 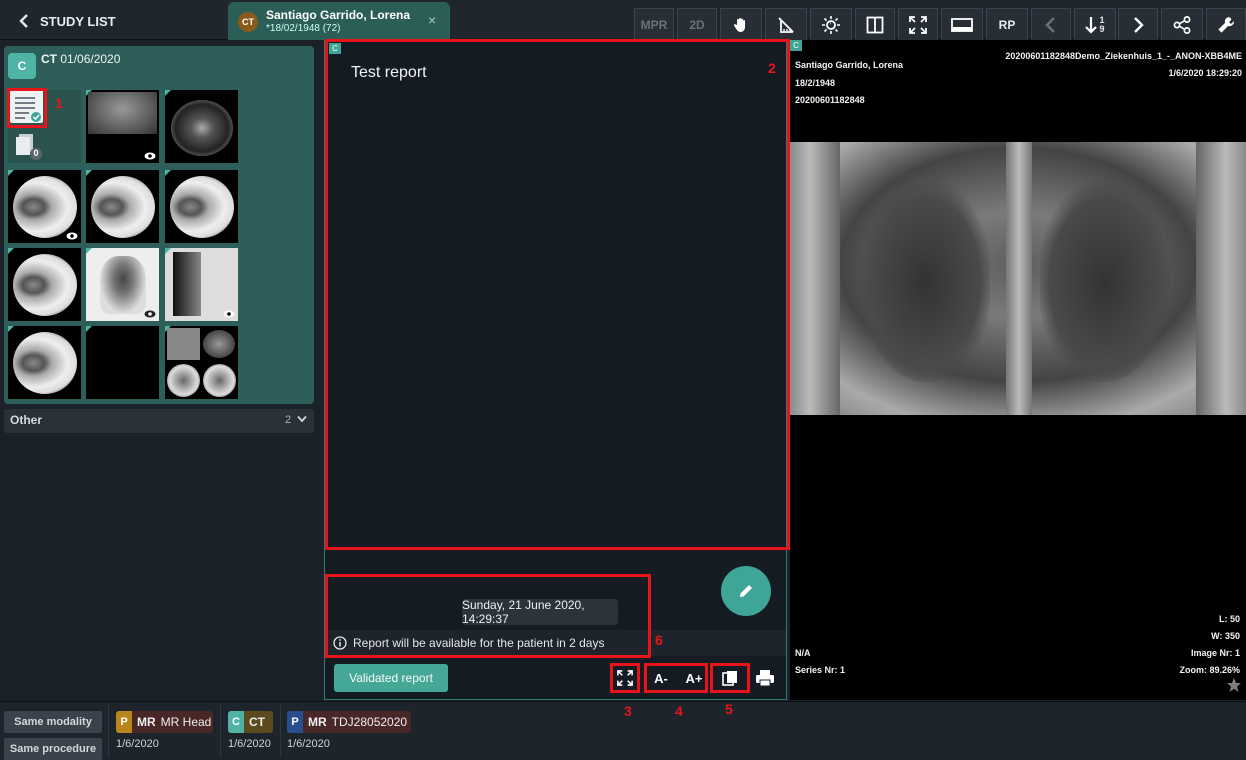 What do you see at coordinates (150, 314) in the screenshot?
I see `eye-icon` at bounding box center [150, 314].